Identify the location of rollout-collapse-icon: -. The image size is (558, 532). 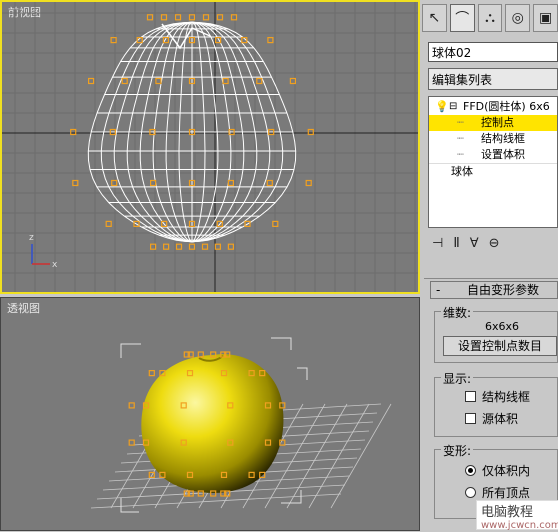
(438, 290).